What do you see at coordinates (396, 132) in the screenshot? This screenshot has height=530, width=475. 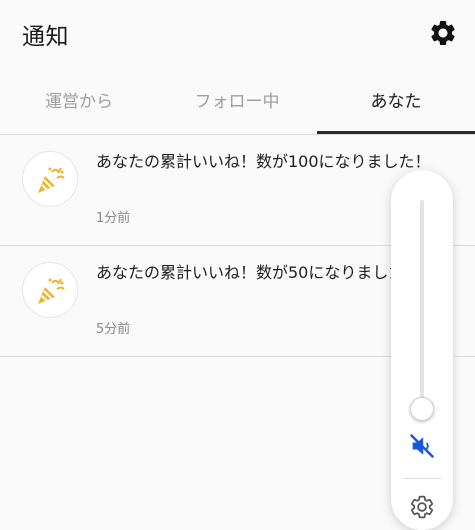 I see `active-tab-indicator` at bounding box center [396, 132].